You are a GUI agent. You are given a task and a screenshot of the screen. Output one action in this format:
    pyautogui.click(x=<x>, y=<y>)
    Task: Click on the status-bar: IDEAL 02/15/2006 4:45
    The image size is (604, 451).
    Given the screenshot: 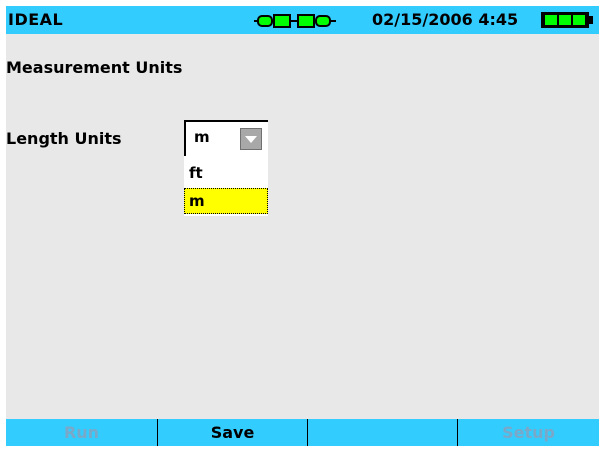 What is the action you would take?
    pyautogui.click(x=302, y=20)
    